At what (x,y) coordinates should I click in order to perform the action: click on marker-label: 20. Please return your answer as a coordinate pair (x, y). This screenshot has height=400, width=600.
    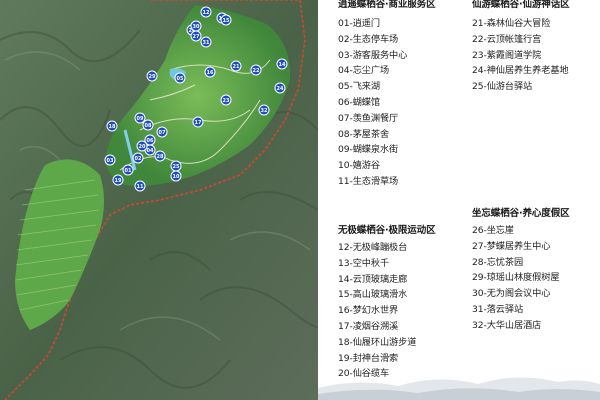
    Looking at the image, I should click on (142, 147).